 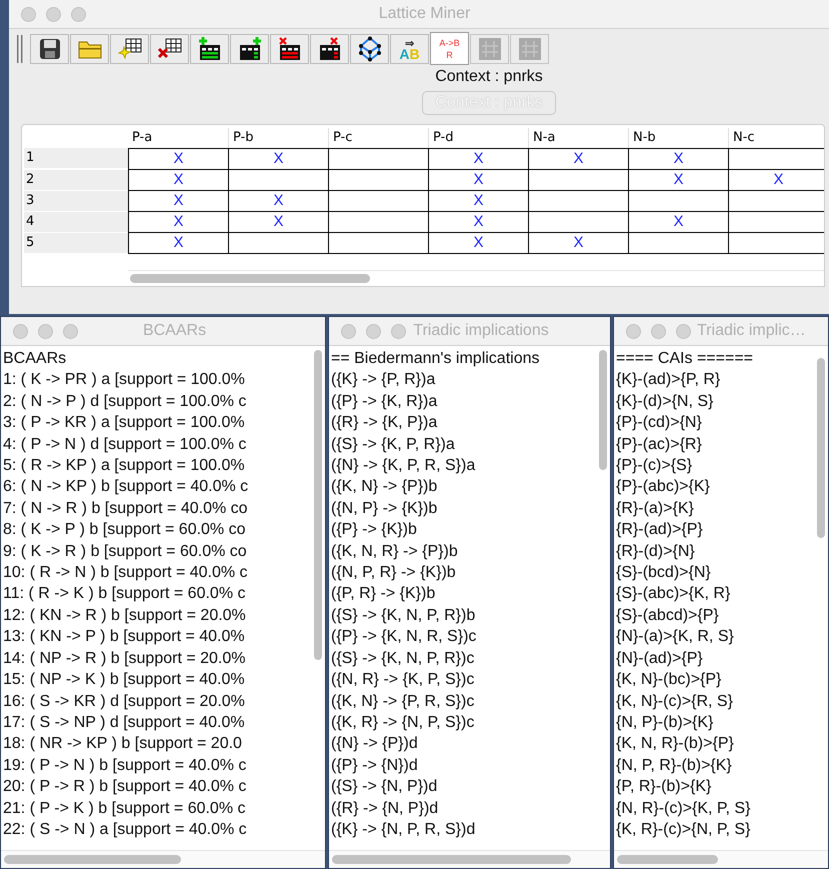 What do you see at coordinates (675, 702) in the screenshot?
I see `text-line: {K, N}-(c)>{R, S}` at bounding box center [675, 702].